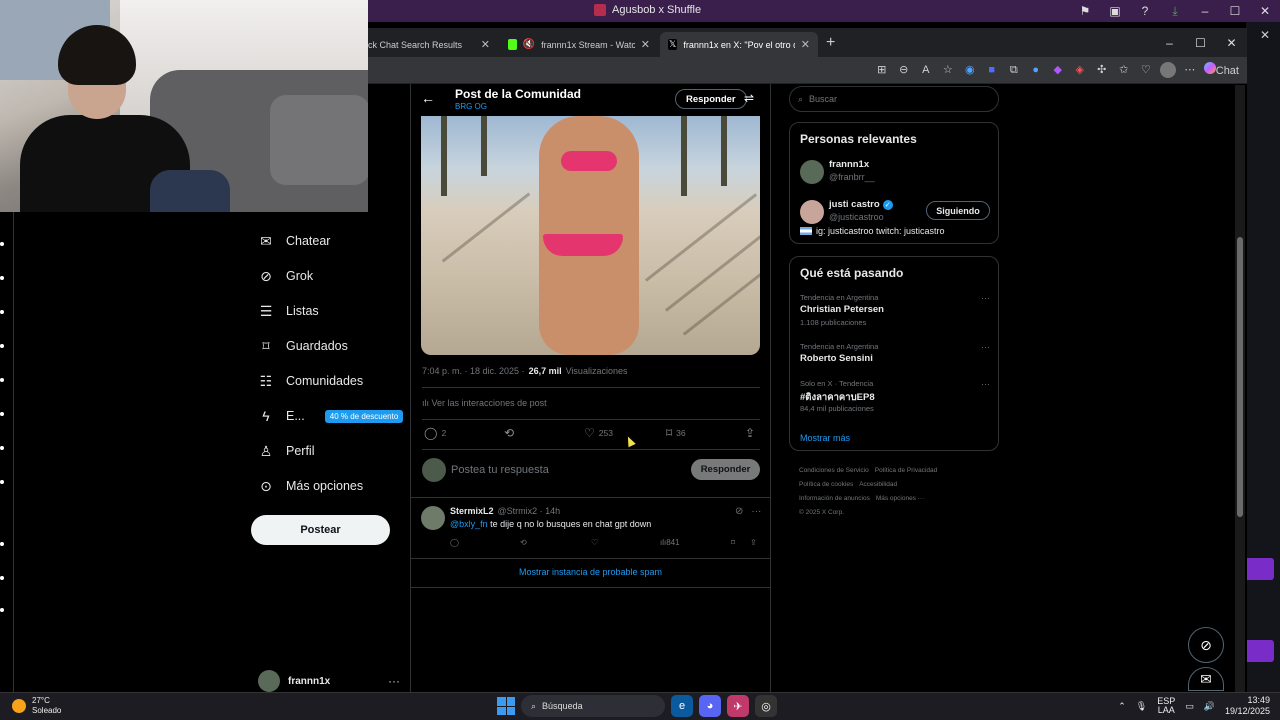 The height and width of the screenshot is (720, 1280). I want to click on footer-link: Condiciones de Servicio, so click(834, 470).